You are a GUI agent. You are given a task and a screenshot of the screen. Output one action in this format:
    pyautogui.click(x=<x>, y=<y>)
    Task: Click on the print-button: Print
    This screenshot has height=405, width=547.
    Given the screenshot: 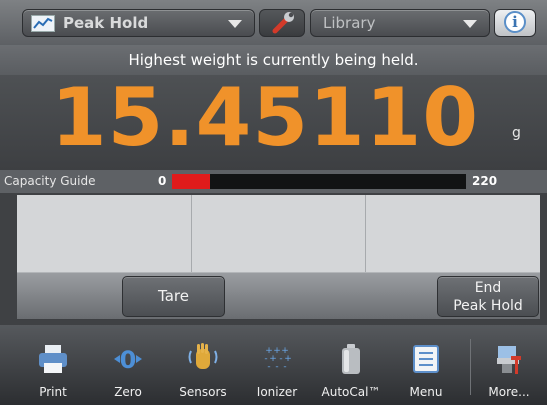 What is the action you would take?
    pyautogui.click(x=53, y=365)
    